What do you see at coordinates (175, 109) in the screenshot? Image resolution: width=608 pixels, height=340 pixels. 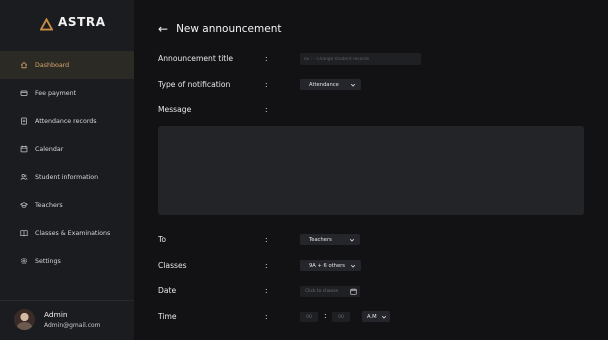 I see `message-label: Message` at bounding box center [175, 109].